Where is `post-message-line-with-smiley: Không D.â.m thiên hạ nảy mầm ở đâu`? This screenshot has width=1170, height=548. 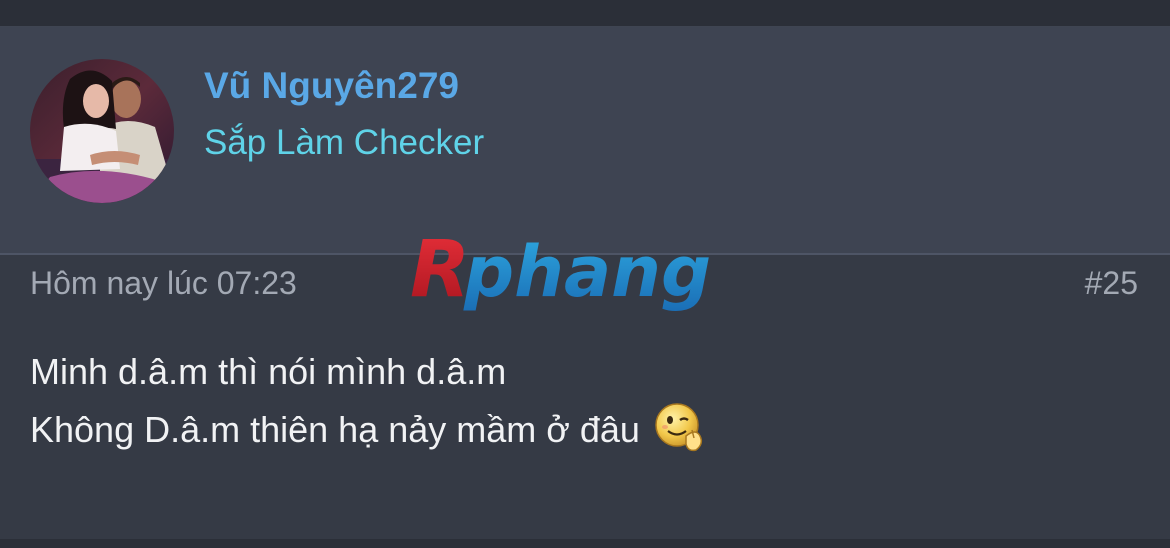 post-message-line-with-smiley: Không D.â.m thiên hạ nảy mầm ở đâu is located at coordinates (369, 430).